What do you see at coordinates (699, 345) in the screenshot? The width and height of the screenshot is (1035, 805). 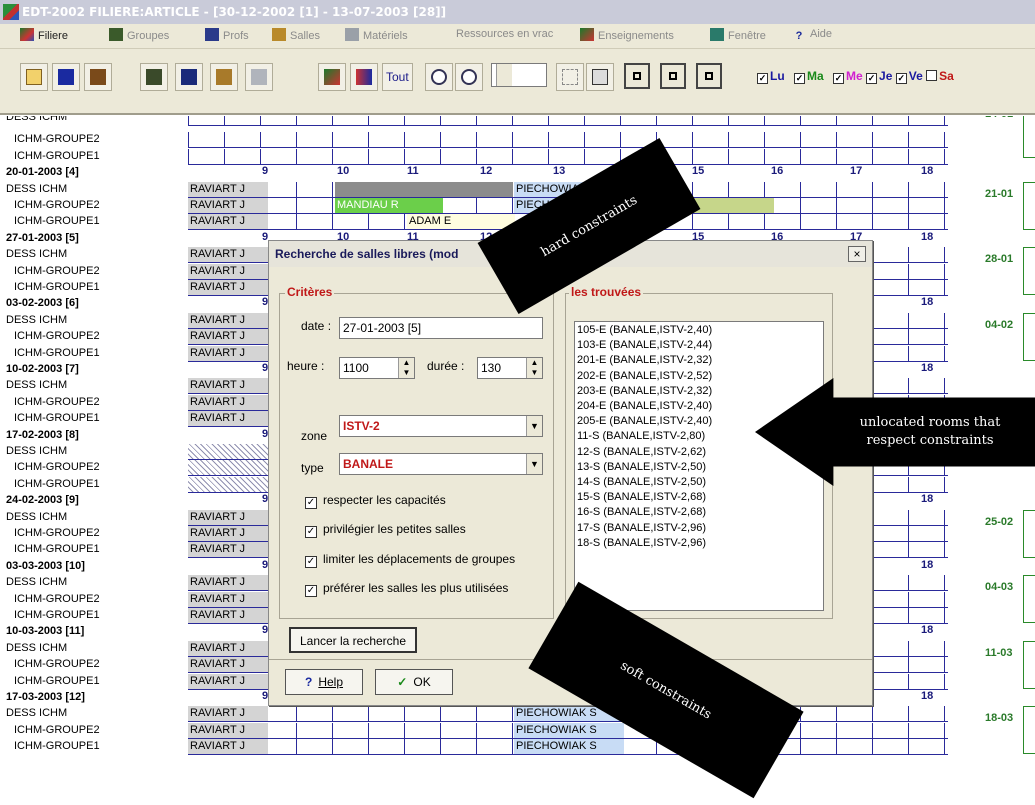 I see `room-result-item: 103-E (BANALE,ISTV-2,44)` at bounding box center [699, 345].